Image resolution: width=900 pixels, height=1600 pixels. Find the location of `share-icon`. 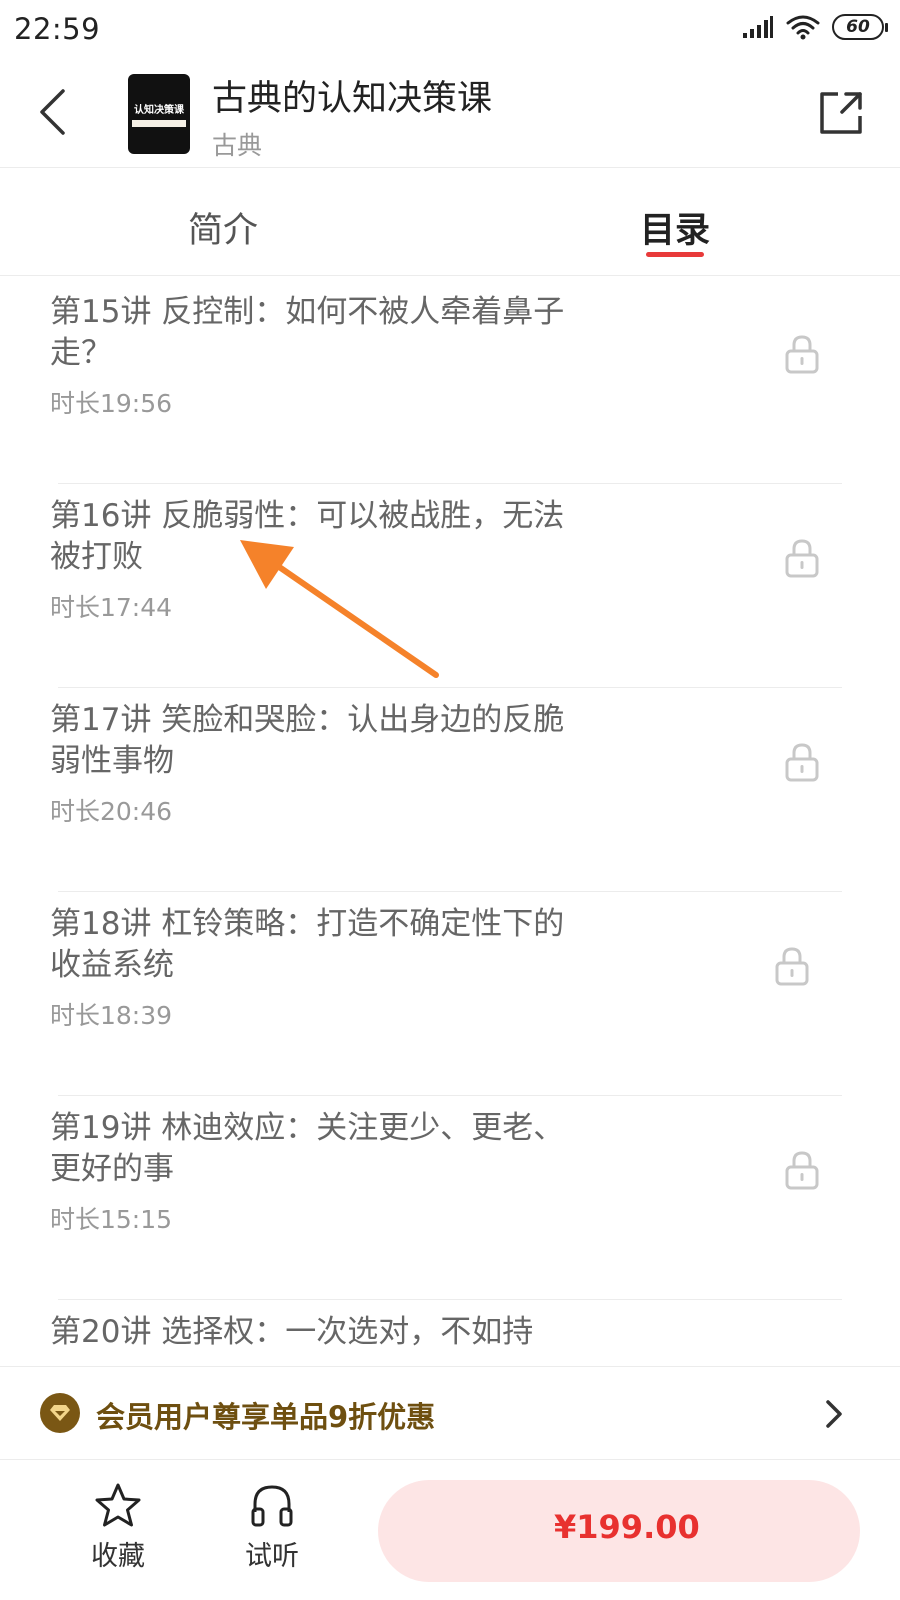

share-icon is located at coordinates (841, 113).